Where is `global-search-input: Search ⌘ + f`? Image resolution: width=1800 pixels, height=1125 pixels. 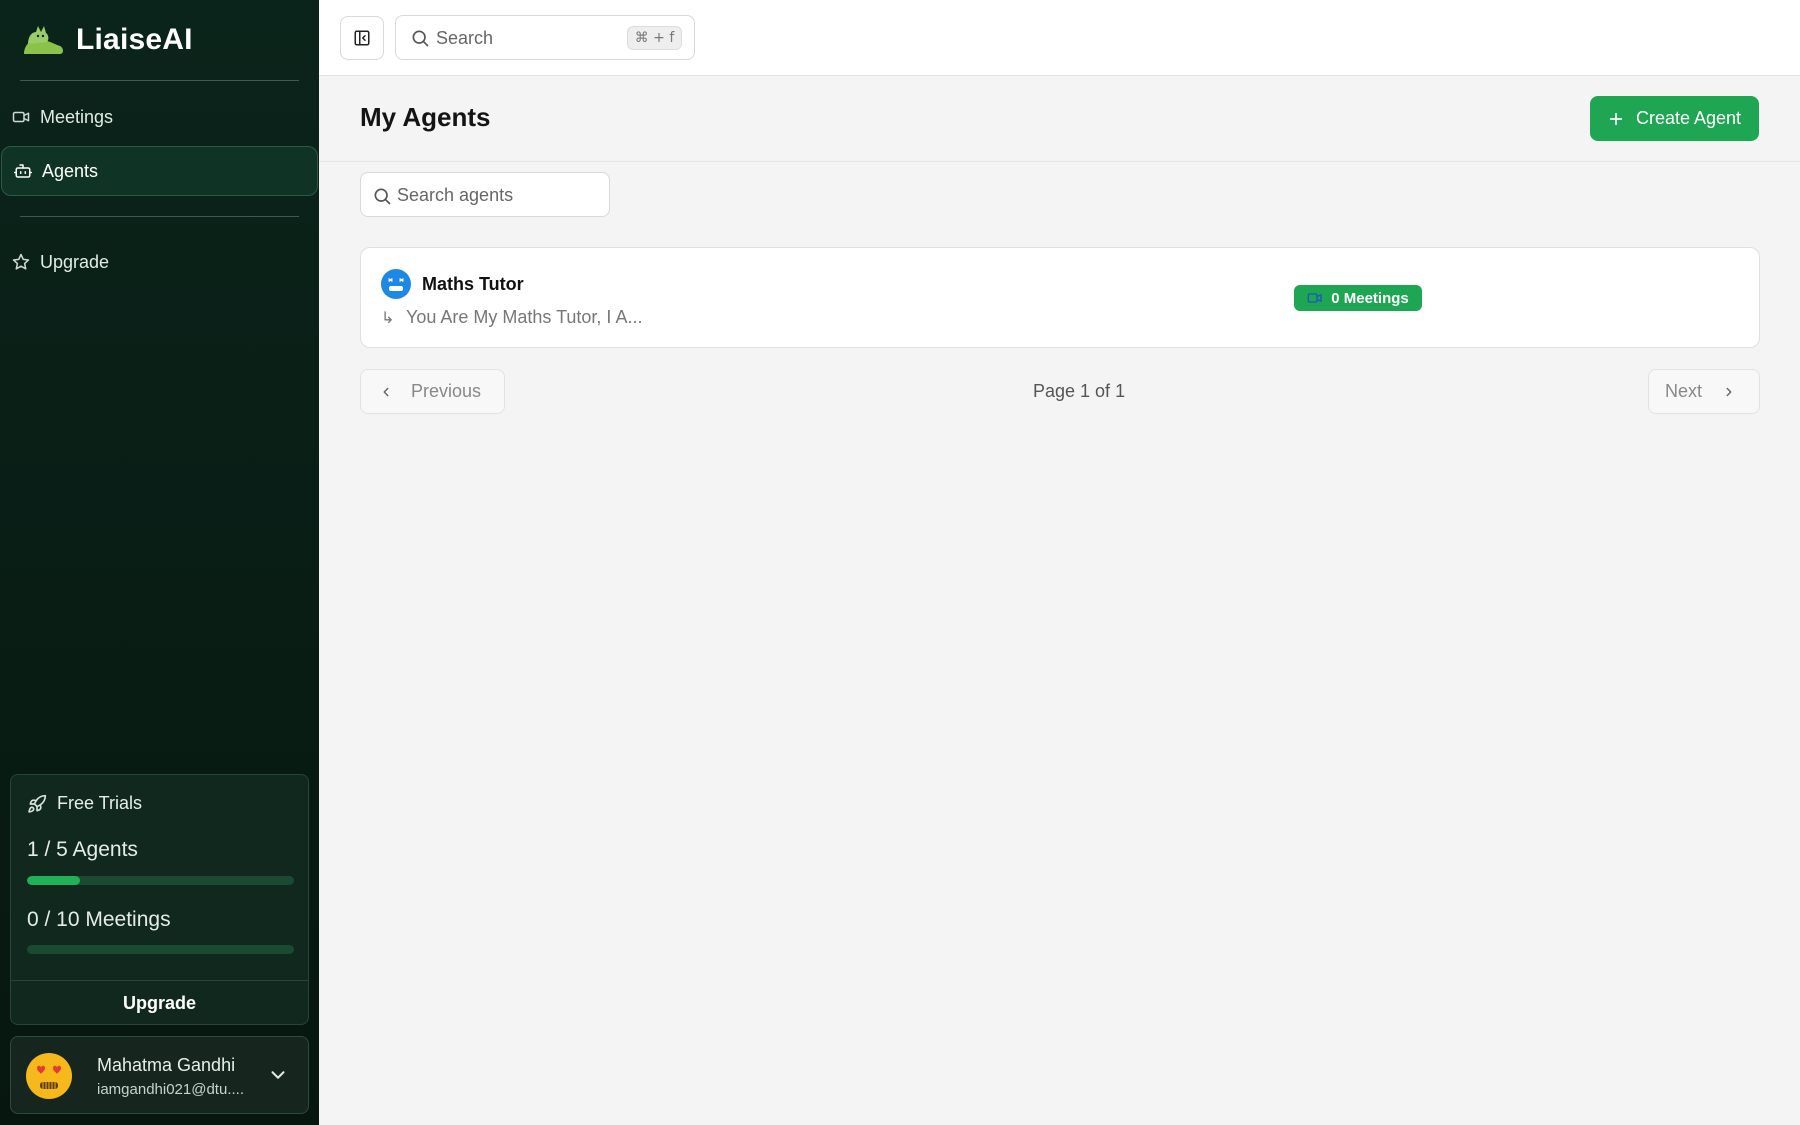 global-search-input: Search ⌘ + f is located at coordinates (545, 37).